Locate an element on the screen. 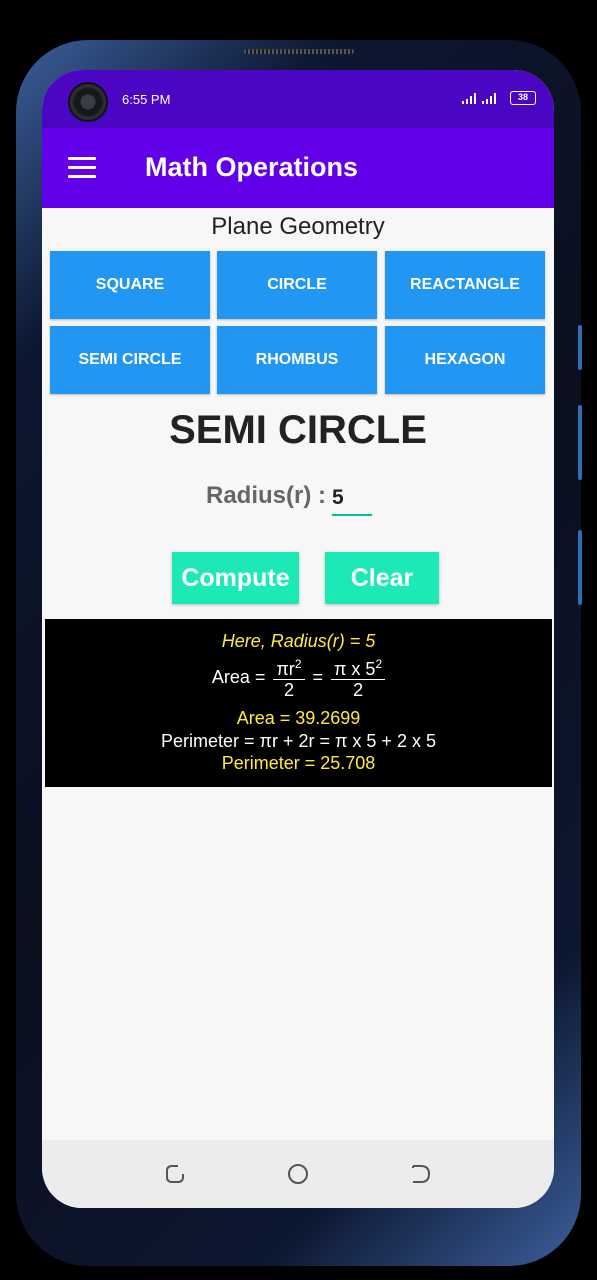 The width and height of the screenshot is (597, 1280). radius-label: Radius(r) : is located at coordinates (266, 495).